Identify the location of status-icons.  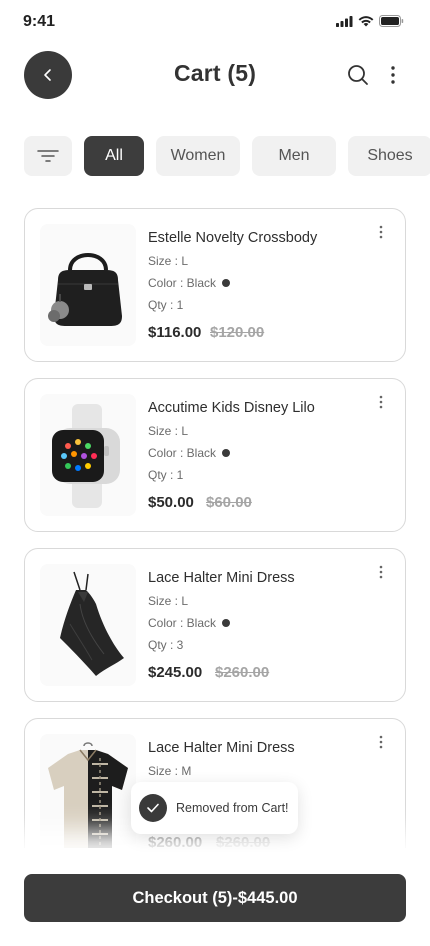
(370, 21).